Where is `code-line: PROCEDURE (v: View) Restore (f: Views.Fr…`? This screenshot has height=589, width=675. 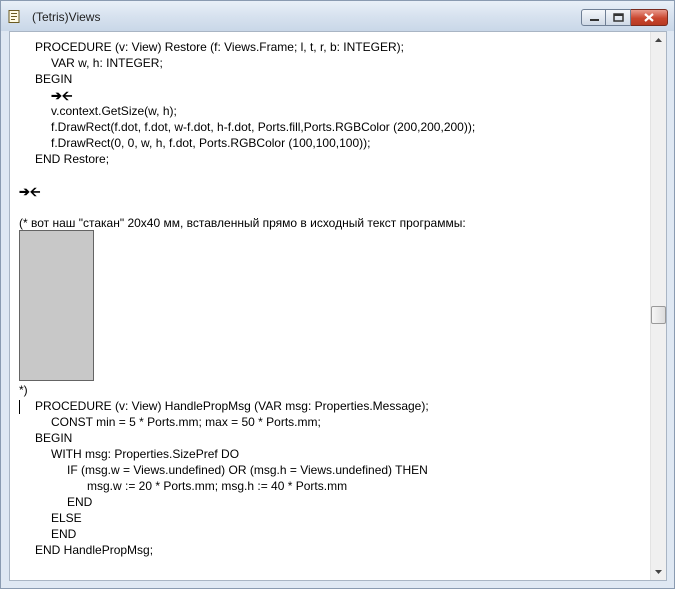 code-line: PROCEDURE (v: View) Restore (f: Views.Fr… is located at coordinates (219, 47).